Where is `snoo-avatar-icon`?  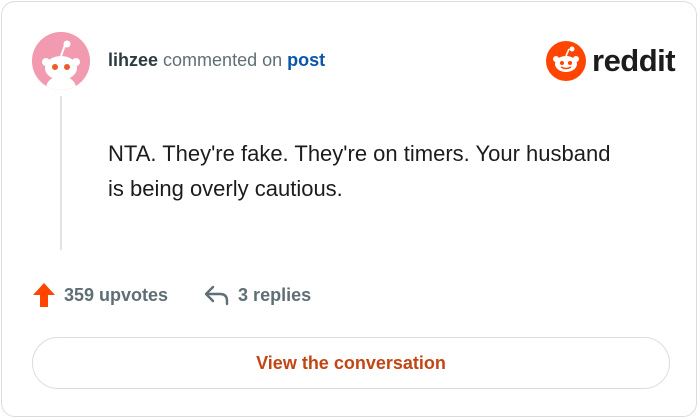
snoo-avatar-icon is located at coordinates (61, 61).